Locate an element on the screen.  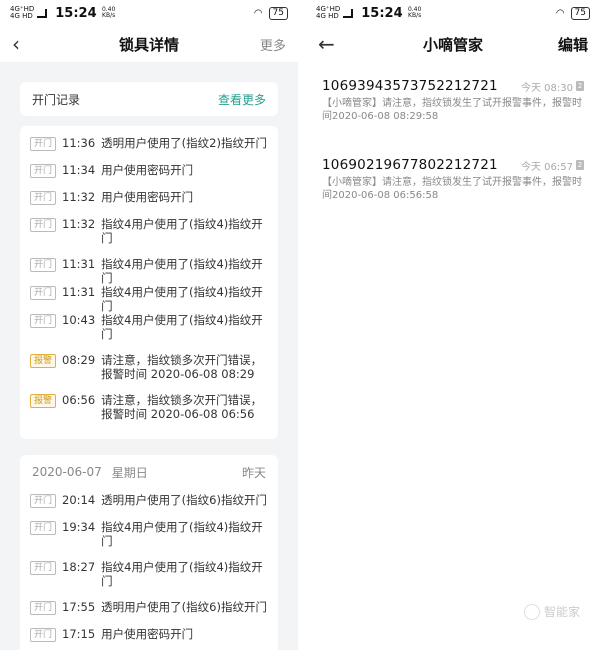
back-chevron-icon: ‹ is located at coordinates (32, 44).